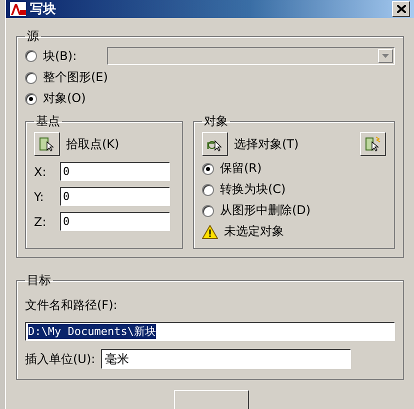  I want to click on close-button, so click(401, 9).